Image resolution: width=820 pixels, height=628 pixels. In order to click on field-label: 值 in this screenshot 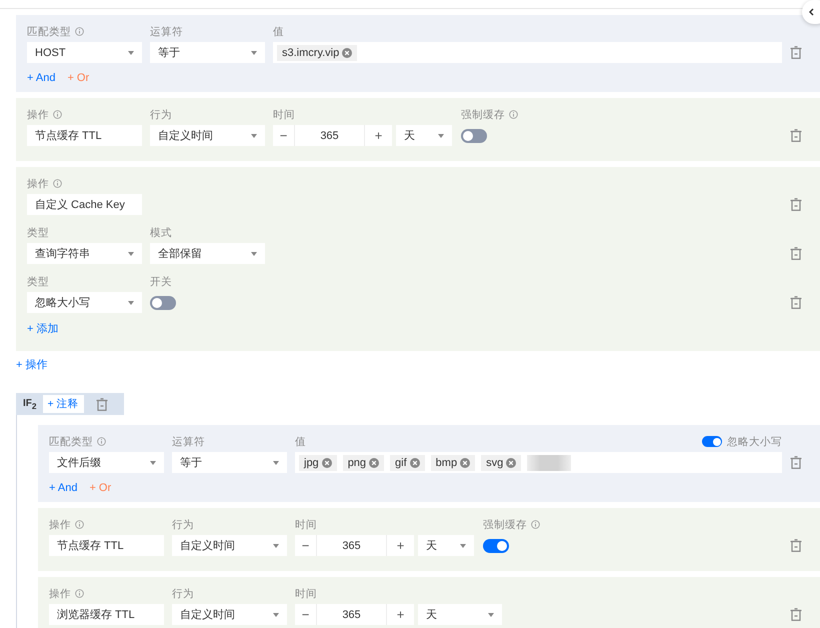, I will do `click(300, 441)`.